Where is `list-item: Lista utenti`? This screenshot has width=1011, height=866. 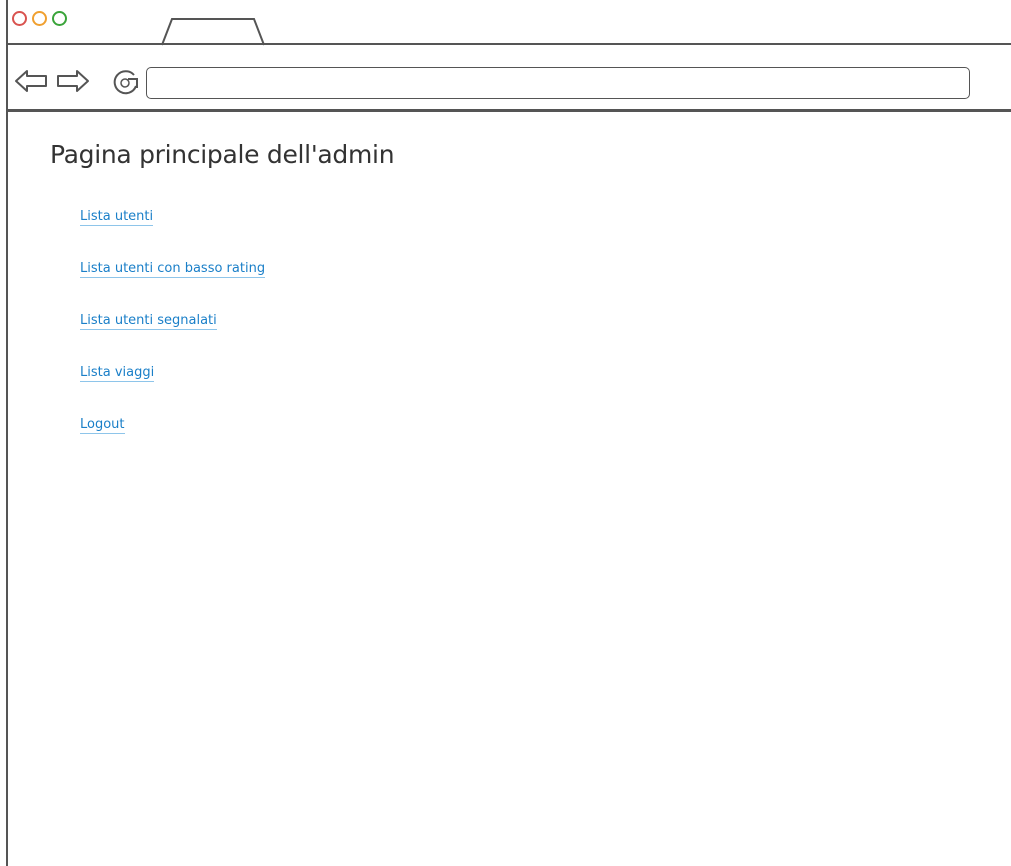
list-item: Lista utenti is located at coordinates (172, 231).